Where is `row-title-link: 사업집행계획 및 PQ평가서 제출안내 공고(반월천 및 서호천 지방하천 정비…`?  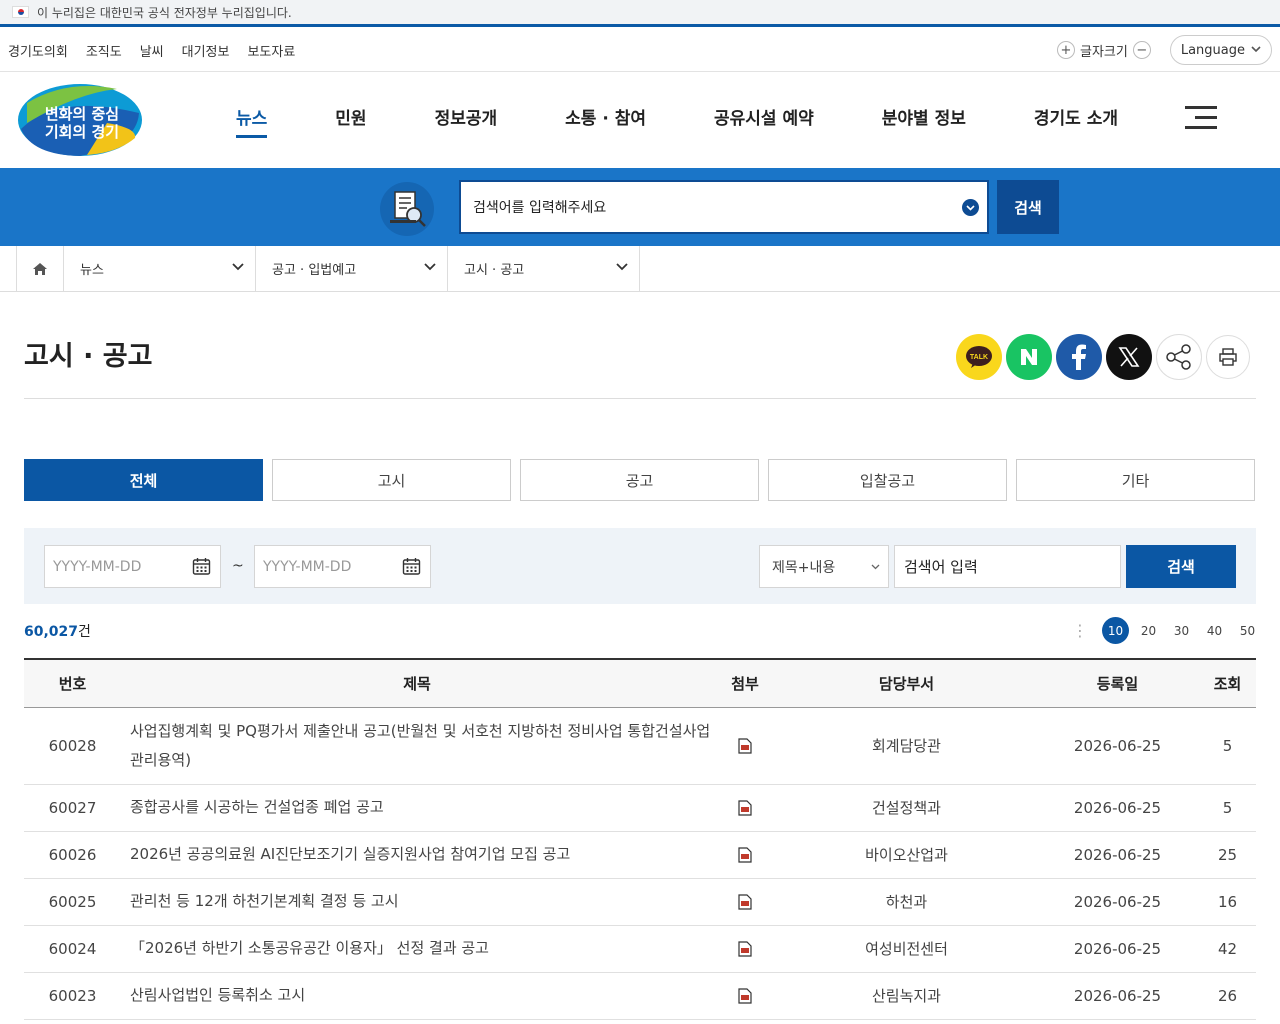 row-title-link: 사업집행계획 및 PQ평가서 제출안내 공고(반월천 및 서호천 지방하천 정비… is located at coordinates (417, 746).